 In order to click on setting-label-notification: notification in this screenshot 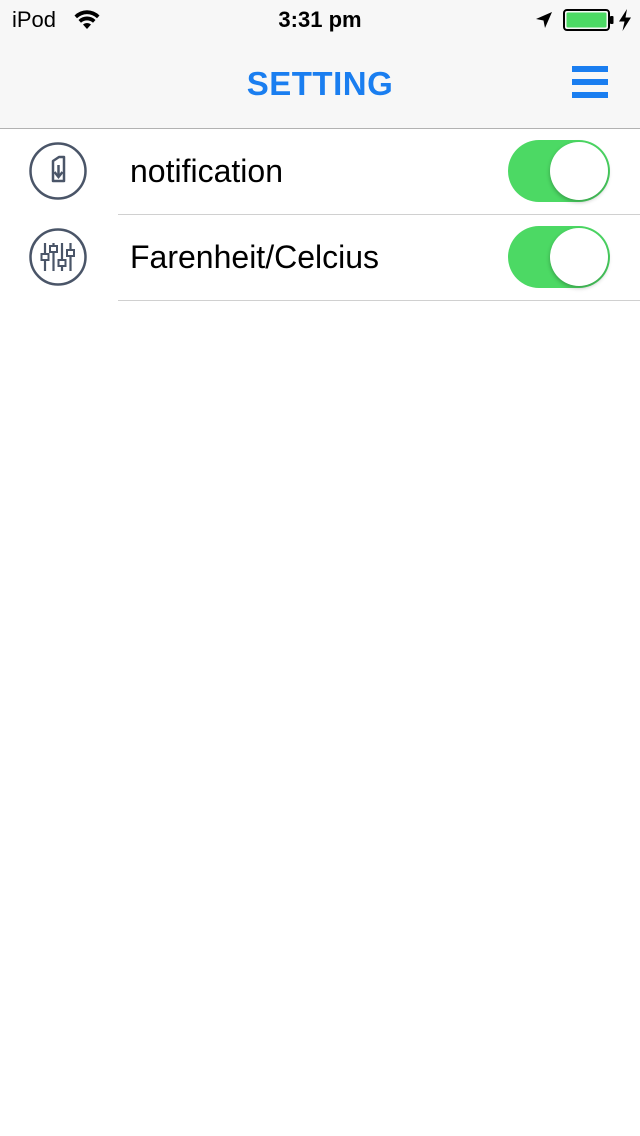, I will do `click(206, 171)`.